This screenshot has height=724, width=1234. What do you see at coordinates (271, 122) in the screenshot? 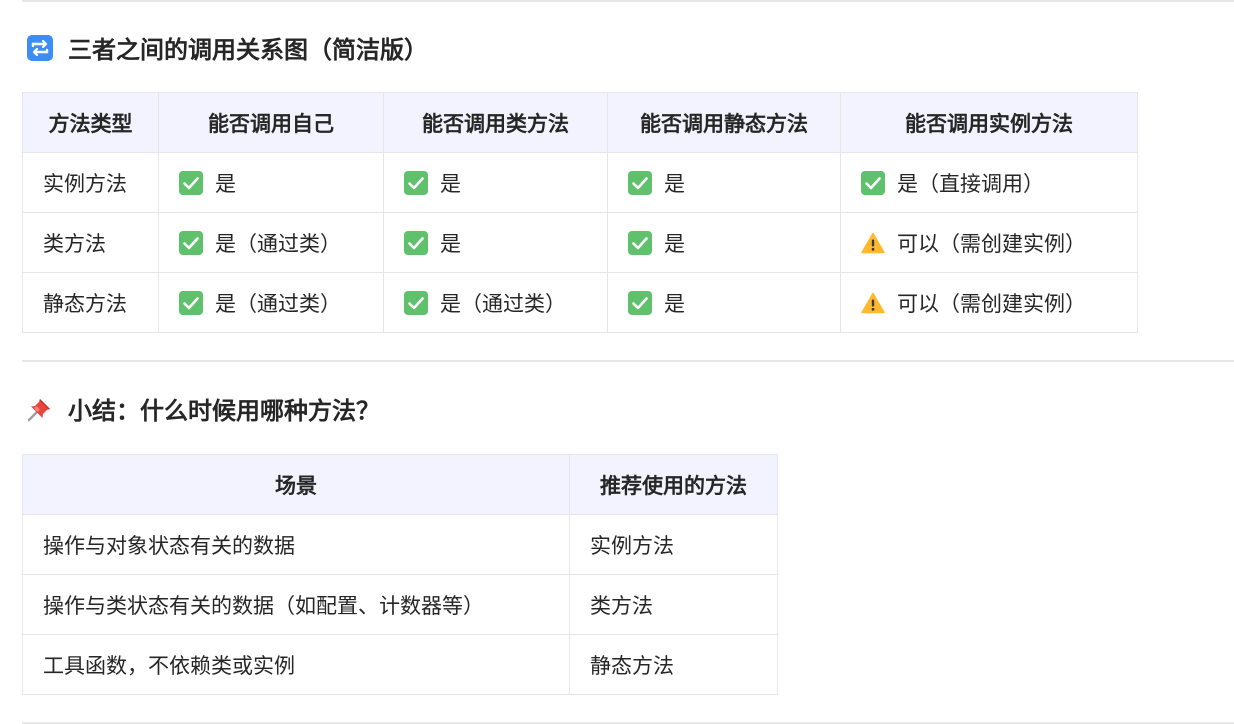
I see `column-header: 能否调用自己` at bounding box center [271, 122].